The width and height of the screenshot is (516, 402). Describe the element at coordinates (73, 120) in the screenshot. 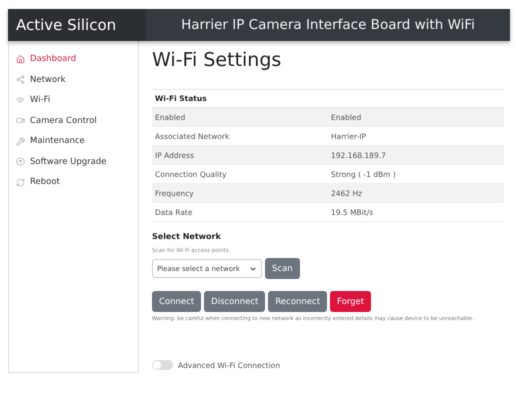

I see `sidebar-item: Camera Control` at that location.